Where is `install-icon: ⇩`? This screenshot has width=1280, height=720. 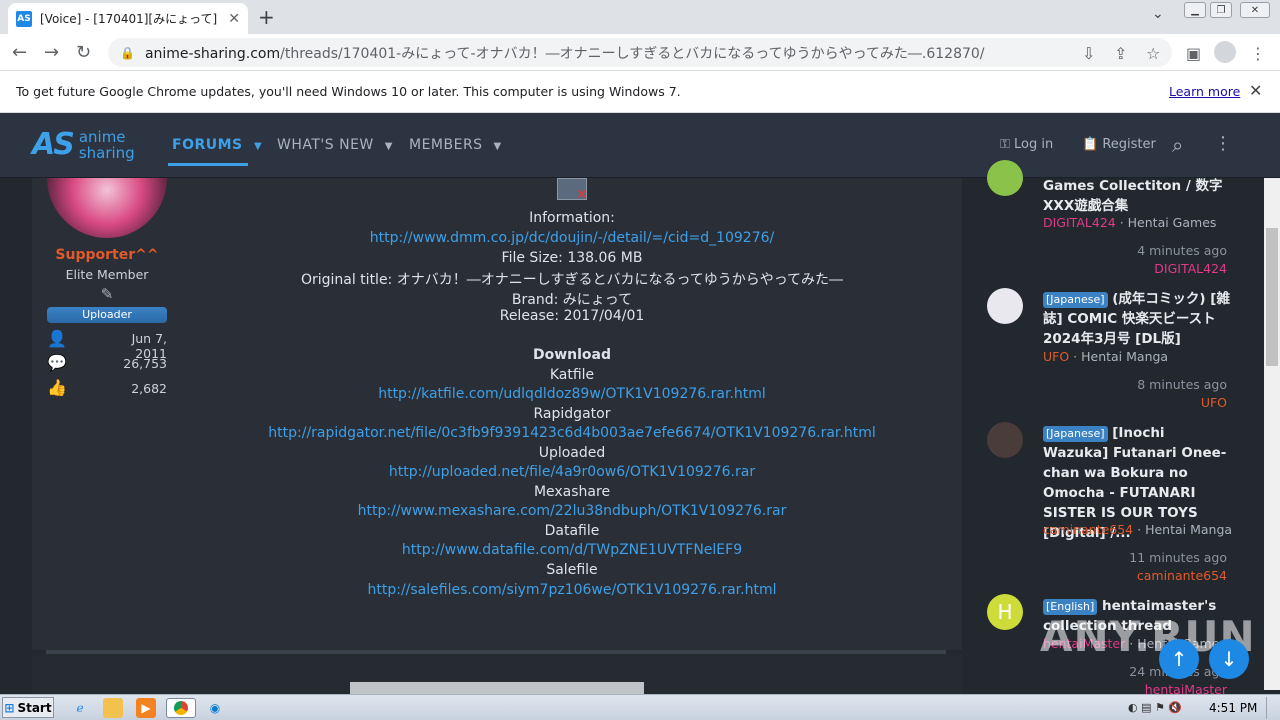 install-icon: ⇩ is located at coordinates (1088, 53).